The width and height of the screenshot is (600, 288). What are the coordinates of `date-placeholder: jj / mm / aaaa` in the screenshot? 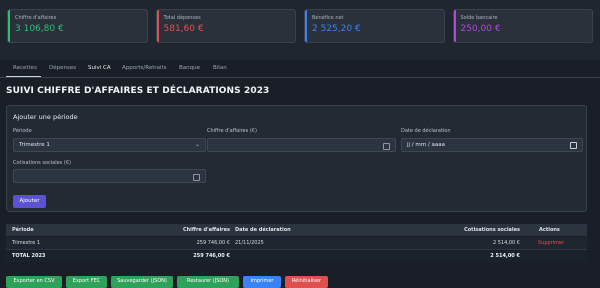 It's located at (426, 145).